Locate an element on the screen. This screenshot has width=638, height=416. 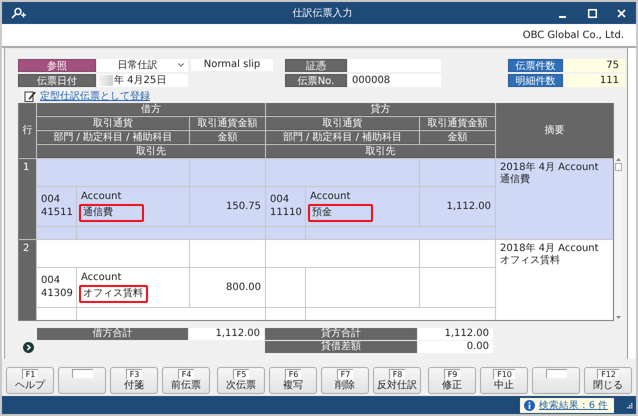
function-key-button: F7 削除 is located at coordinates (345, 380).